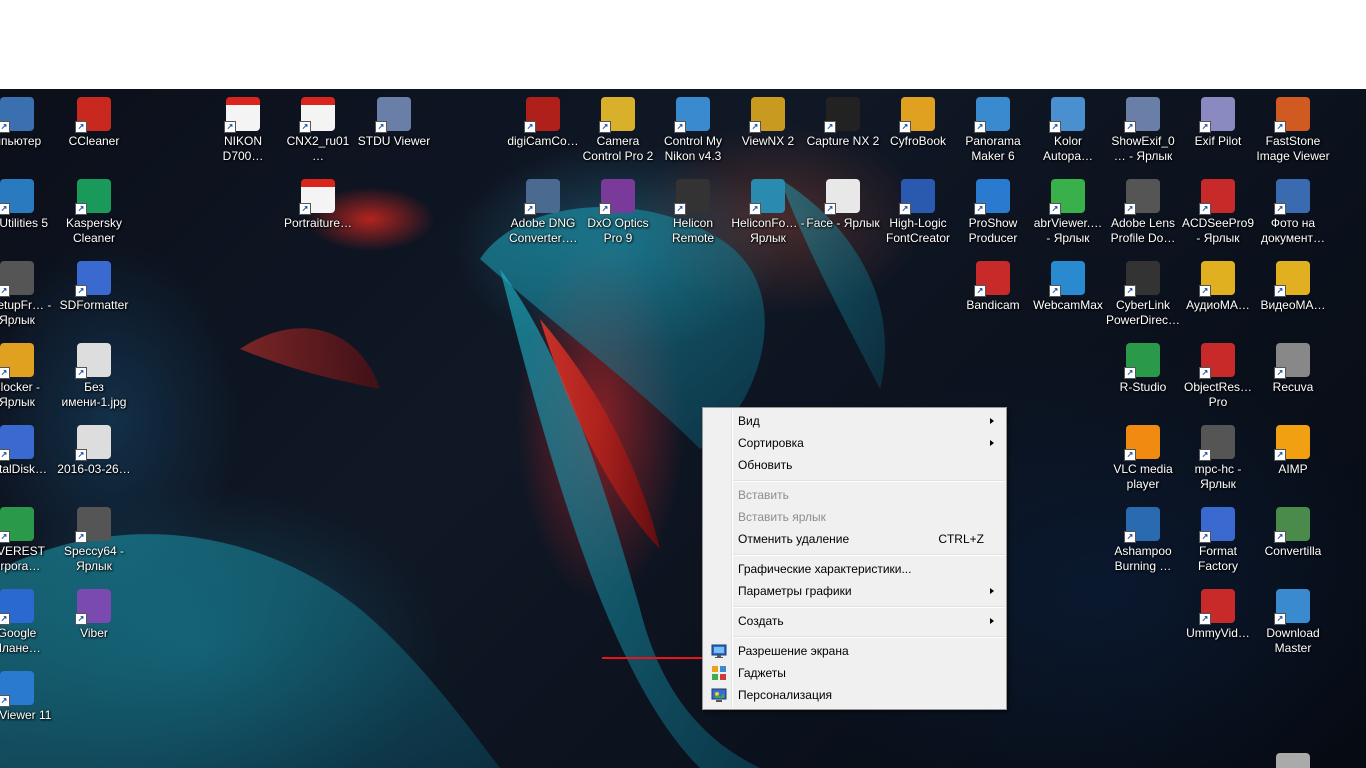  What do you see at coordinates (1292, 279) in the screenshot?
I see `videomaster-icon: ↗` at bounding box center [1292, 279].